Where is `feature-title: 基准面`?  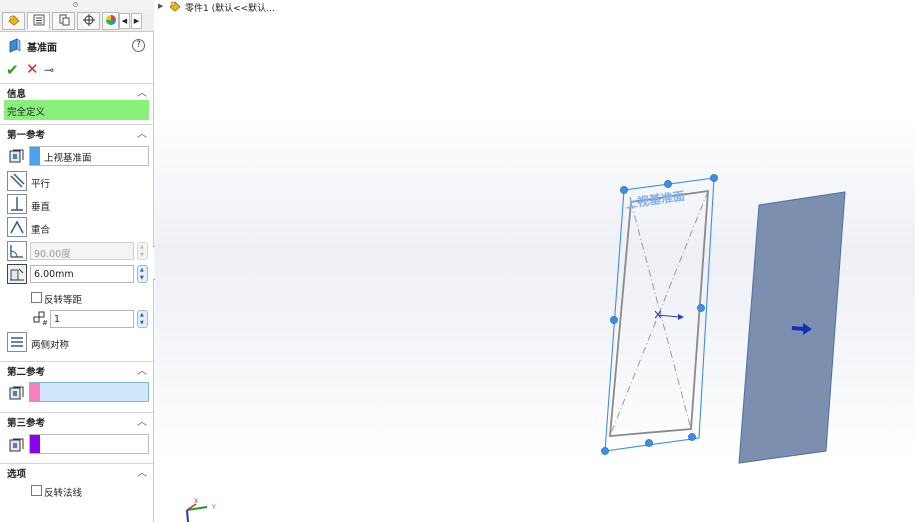 feature-title: 基准面 is located at coordinates (42, 48).